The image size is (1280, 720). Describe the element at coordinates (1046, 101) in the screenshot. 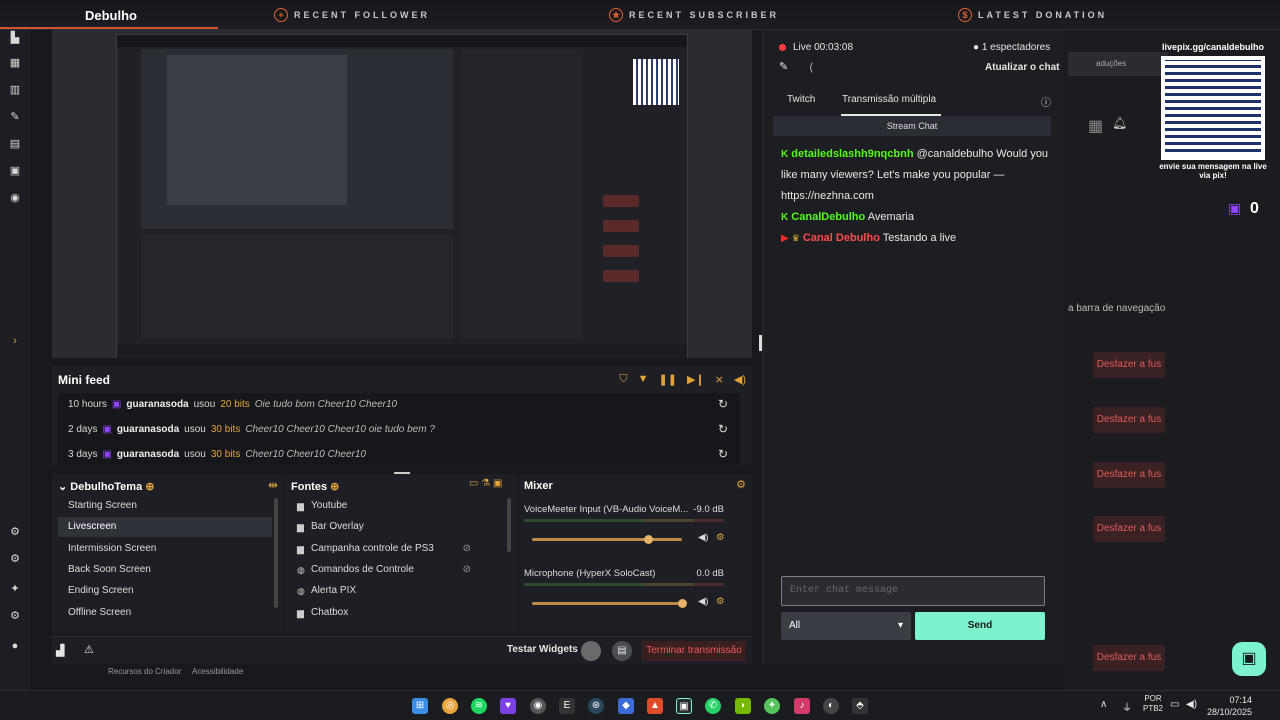

I see `info-icon: ⓘ` at that location.